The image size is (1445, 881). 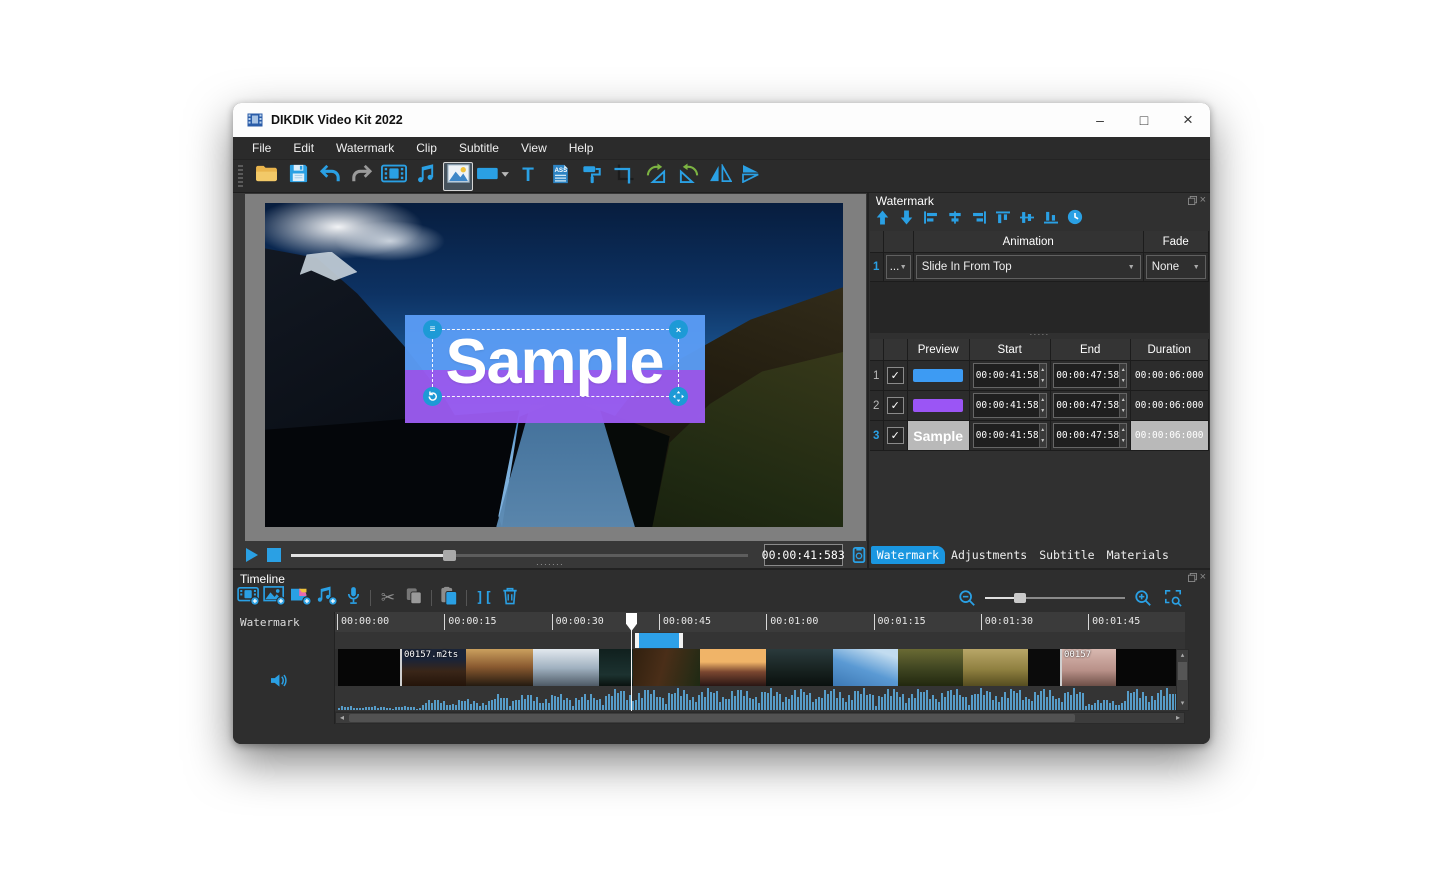 I want to click on fade-combo: None ▼, so click(x=1175, y=267).